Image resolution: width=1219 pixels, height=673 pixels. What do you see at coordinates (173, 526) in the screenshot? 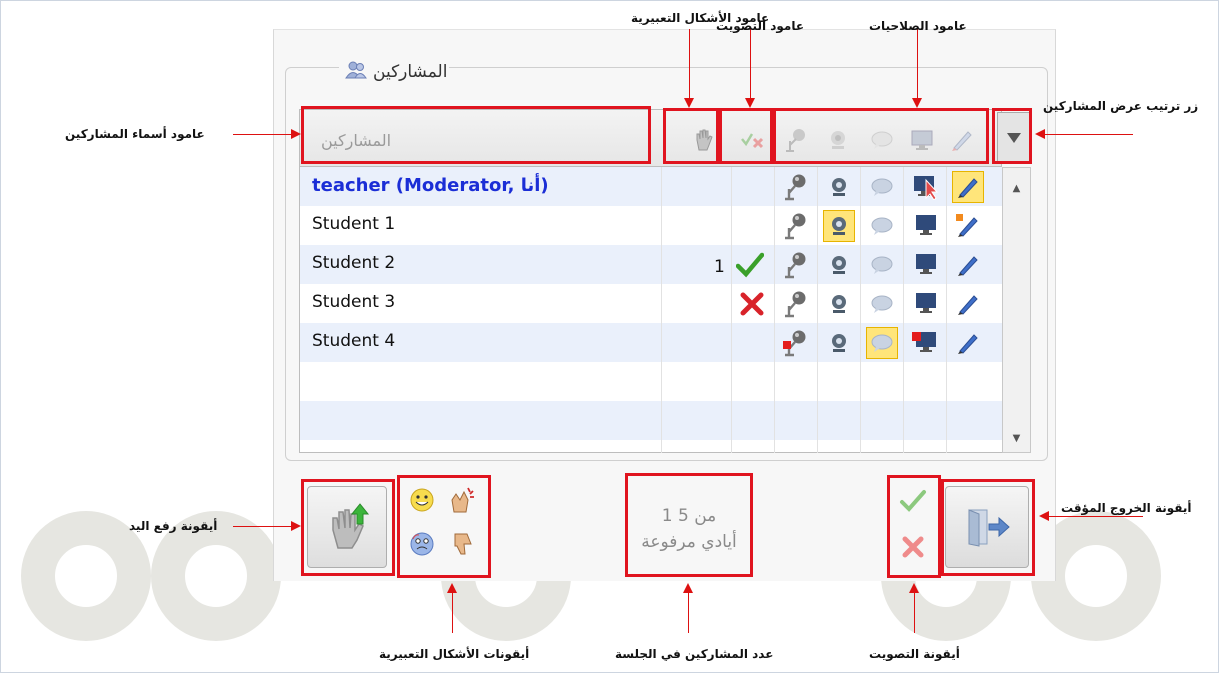
I see `label-raise-hand: أيقونة رفع اليد` at bounding box center [173, 526].